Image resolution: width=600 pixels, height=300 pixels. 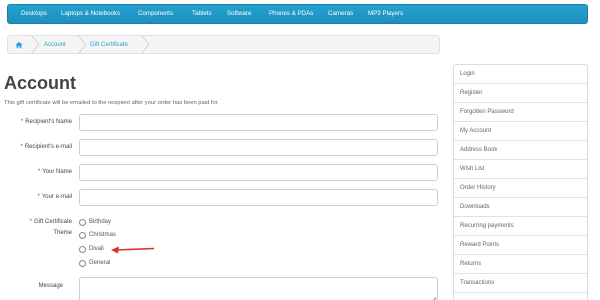 What do you see at coordinates (520, 93) in the screenshot?
I see `sidebar-item-register: Register` at bounding box center [520, 93].